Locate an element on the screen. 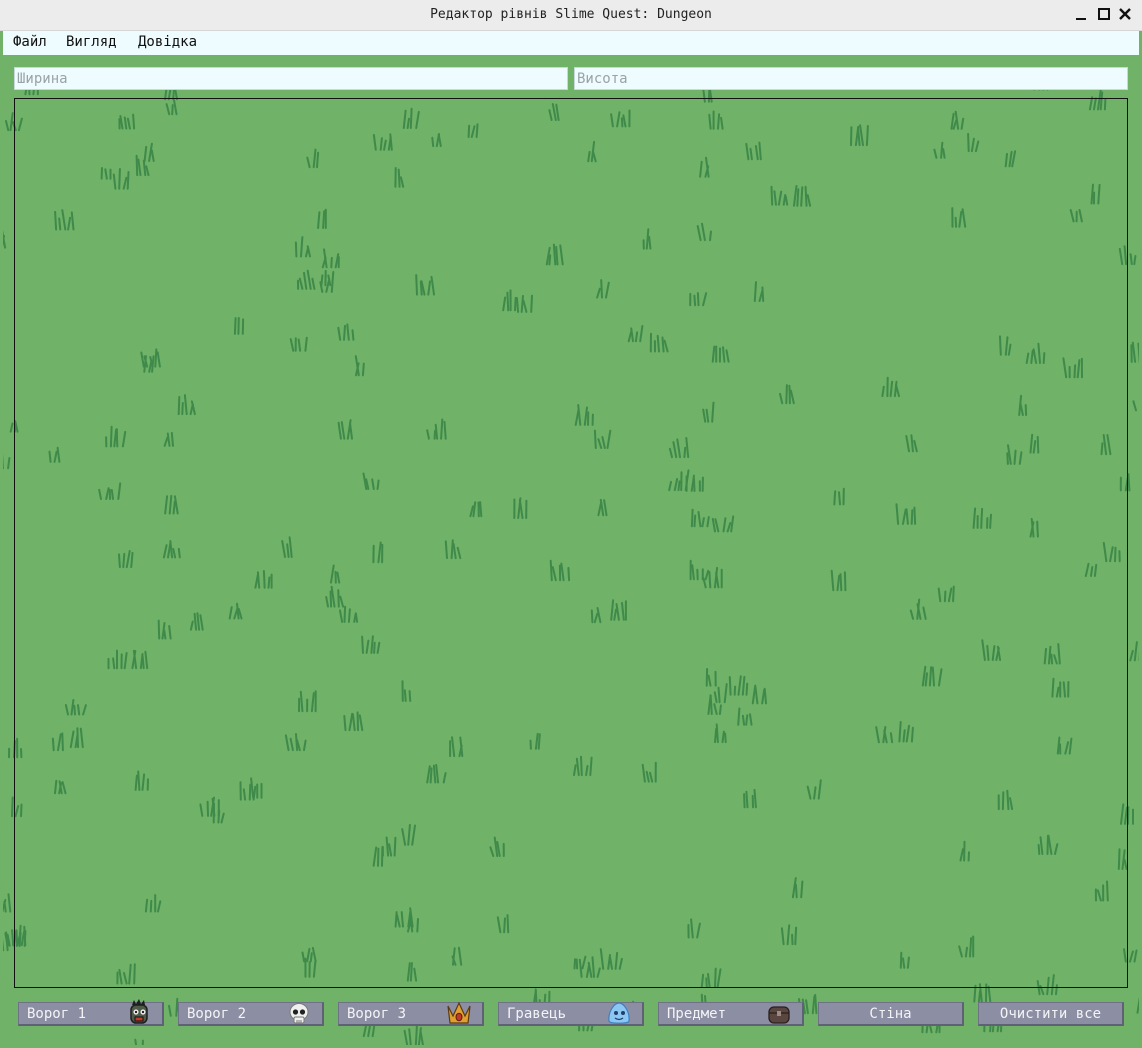 The height and width of the screenshot is (1048, 1142). player-label: Гравець is located at coordinates (537, 1014).